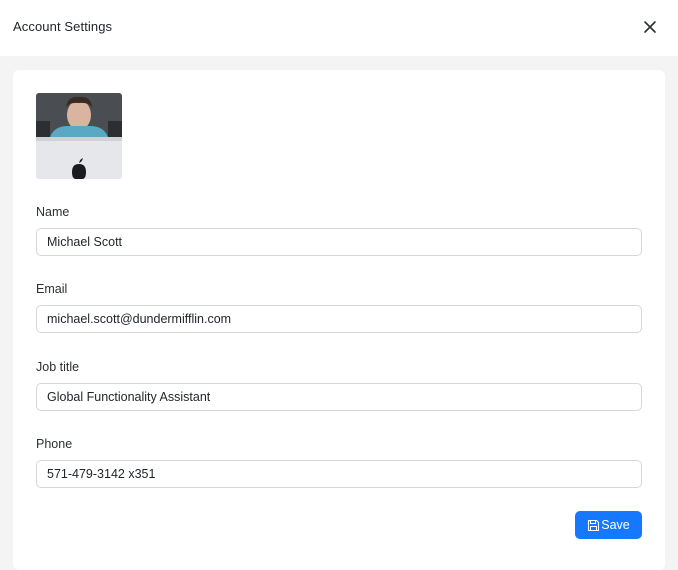  I want to click on dialog-header: Account Settings, so click(339, 28).